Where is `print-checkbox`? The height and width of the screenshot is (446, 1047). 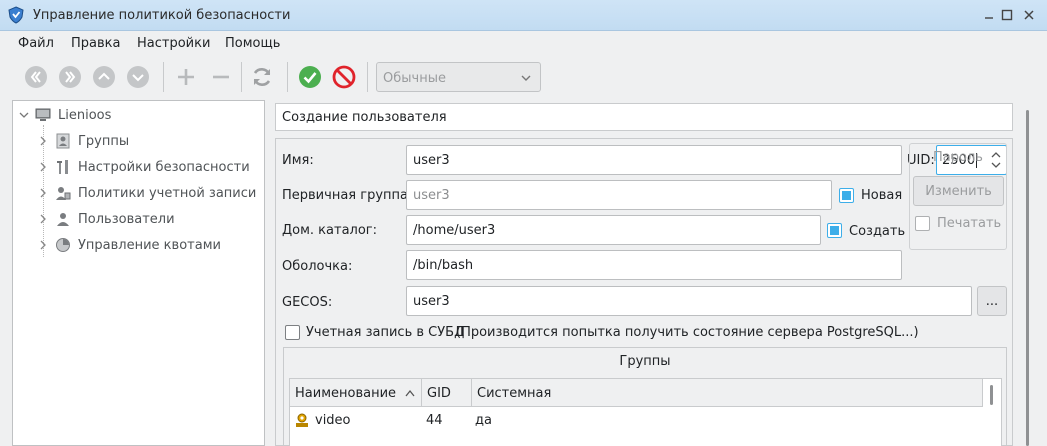
print-checkbox is located at coordinates (922, 223).